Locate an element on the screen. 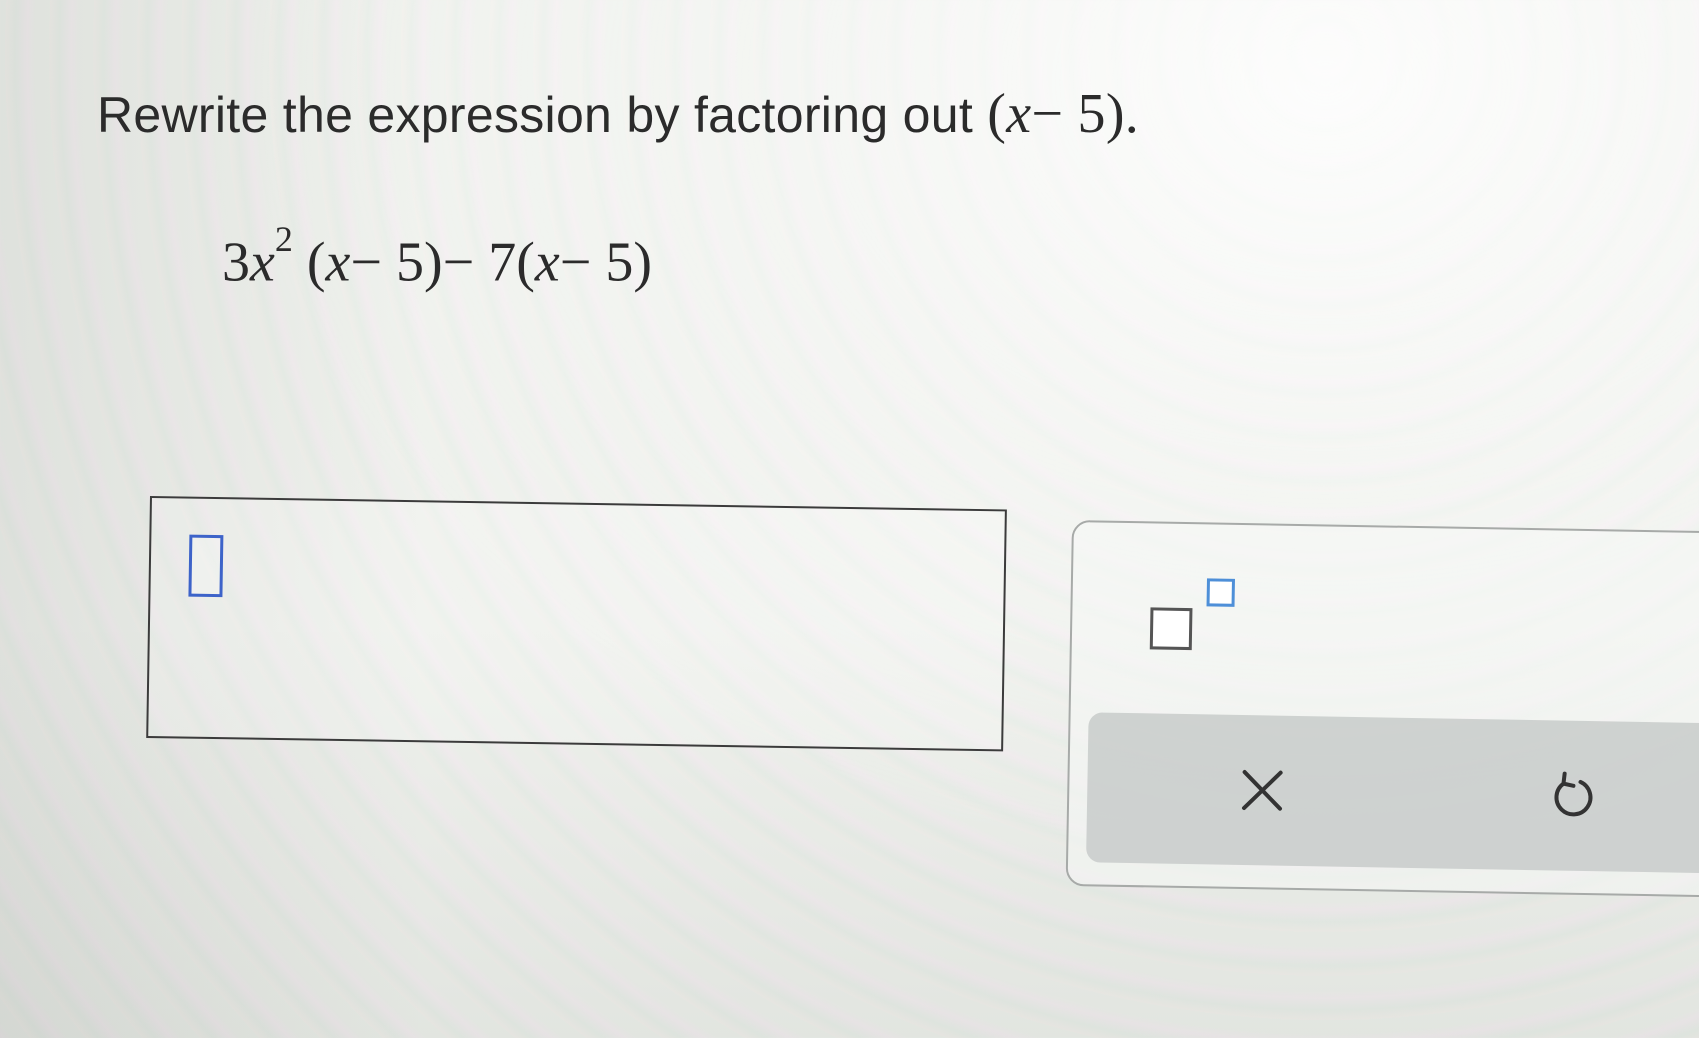 This screenshot has height=1038, width=1699. given-expression: 3x2 (x− 5)− 7(x− 5) is located at coordinates (437, 257).